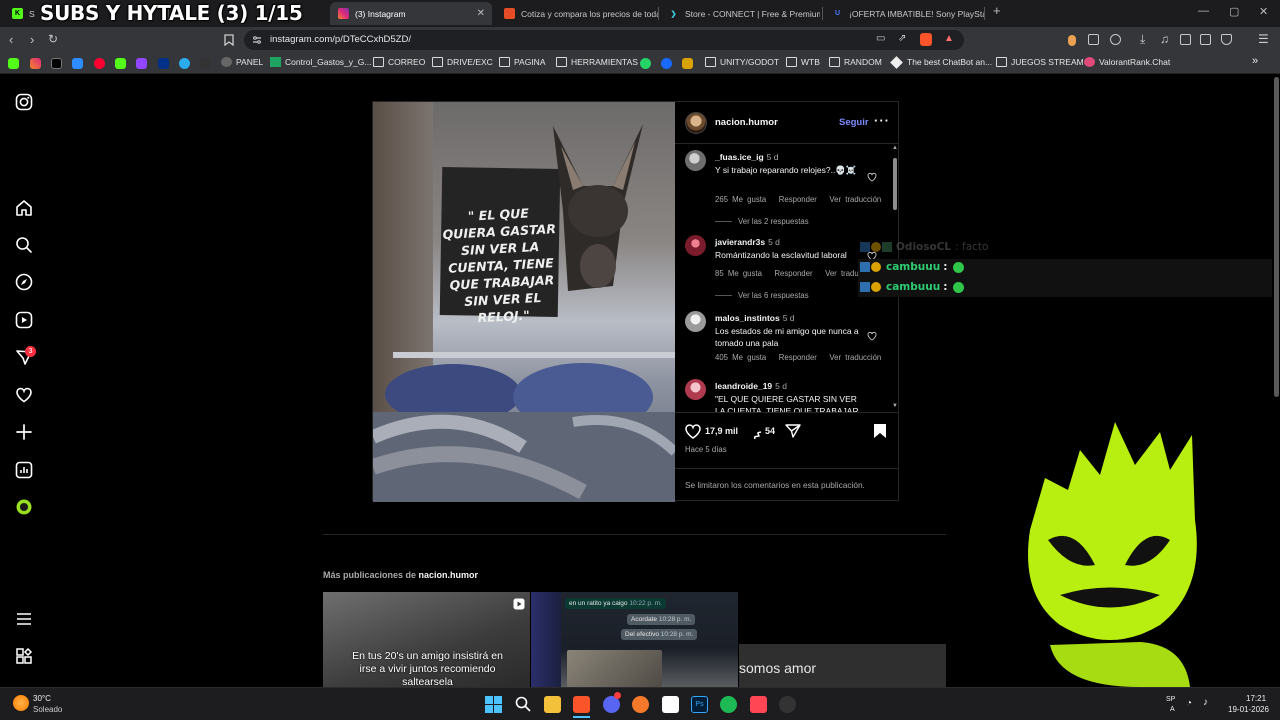 Image resolution: width=1280 pixels, height=720 pixels. I want to click on bookmarks-overflow-button: », so click(1255, 61).